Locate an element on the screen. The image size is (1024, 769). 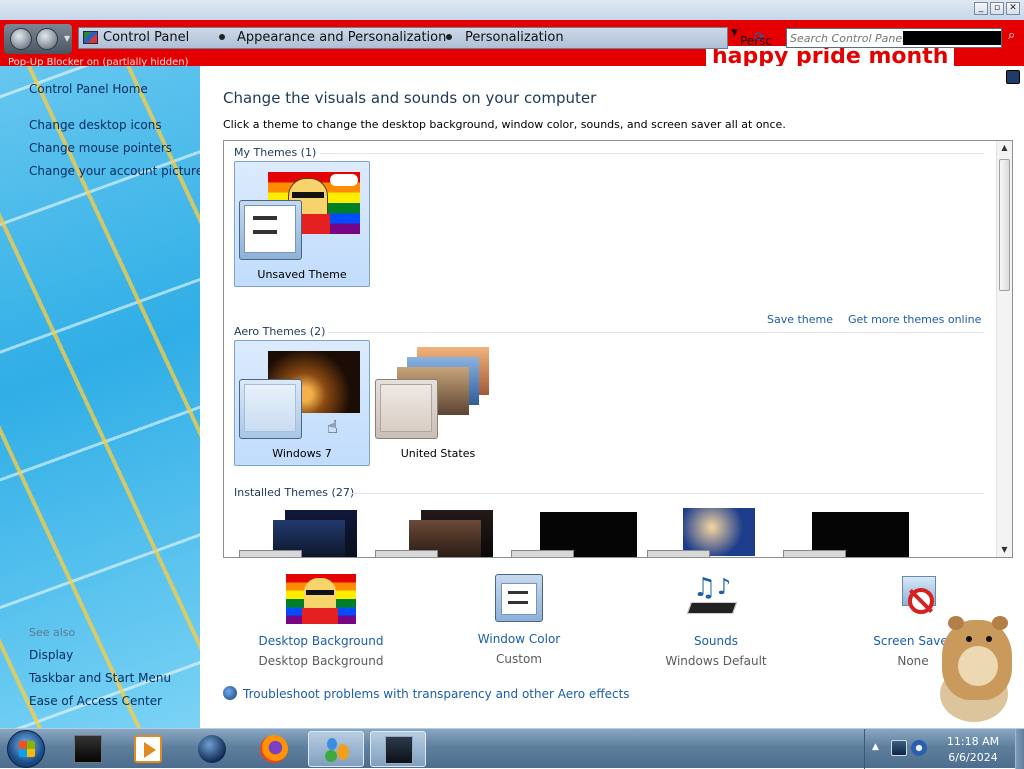
close-icon: ✕ is located at coordinates (1013, 8).